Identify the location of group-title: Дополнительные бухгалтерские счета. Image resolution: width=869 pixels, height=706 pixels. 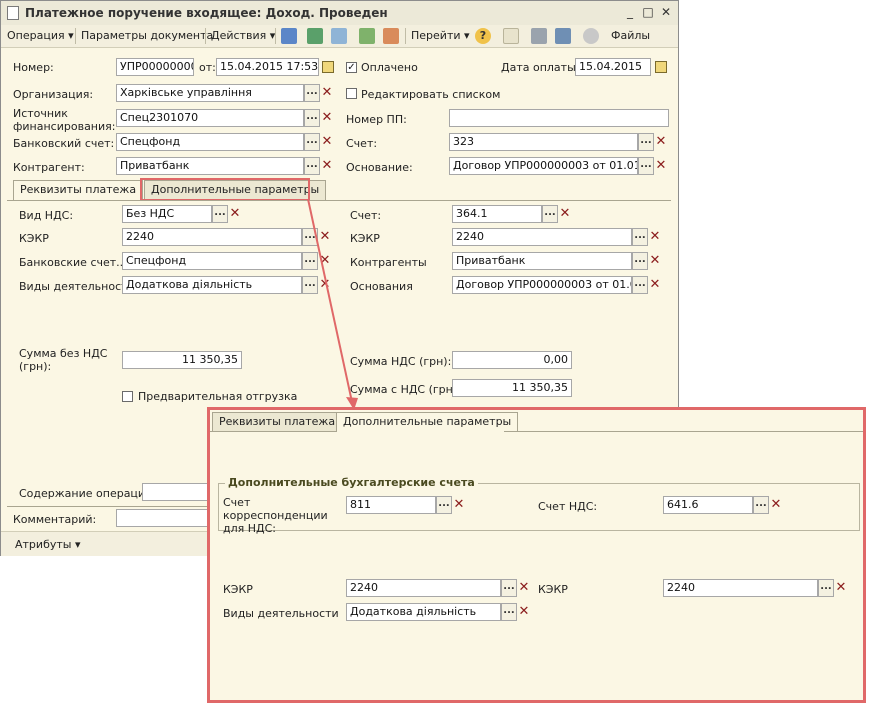
(351, 482).